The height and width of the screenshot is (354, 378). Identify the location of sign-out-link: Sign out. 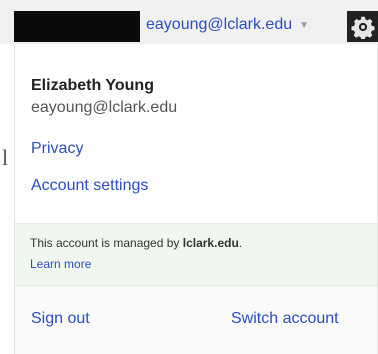
(60, 319).